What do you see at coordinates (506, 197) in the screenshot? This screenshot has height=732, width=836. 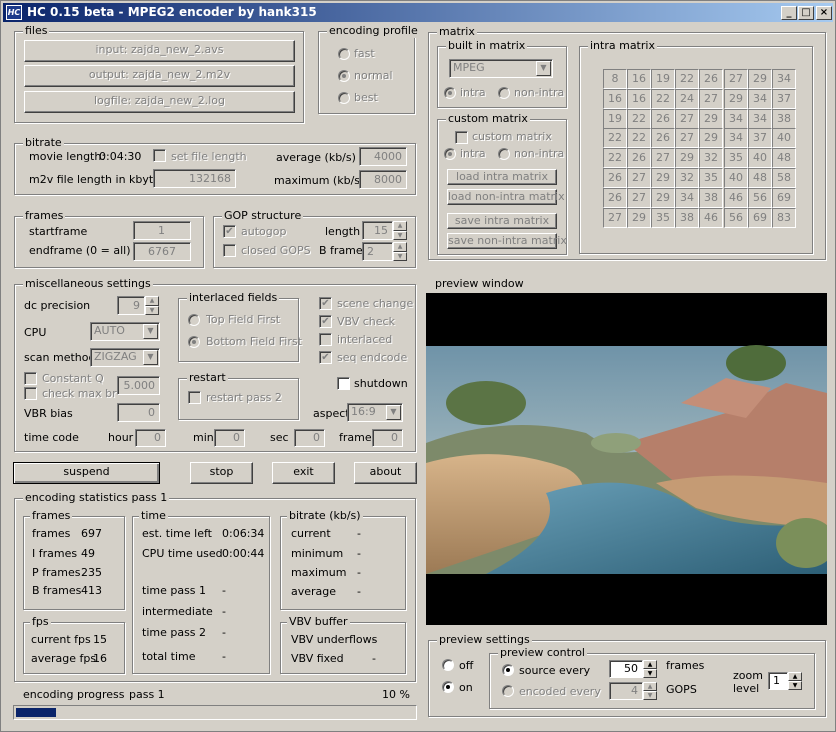 I see `load-nonintra-button: load non-intra matrix` at bounding box center [506, 197].